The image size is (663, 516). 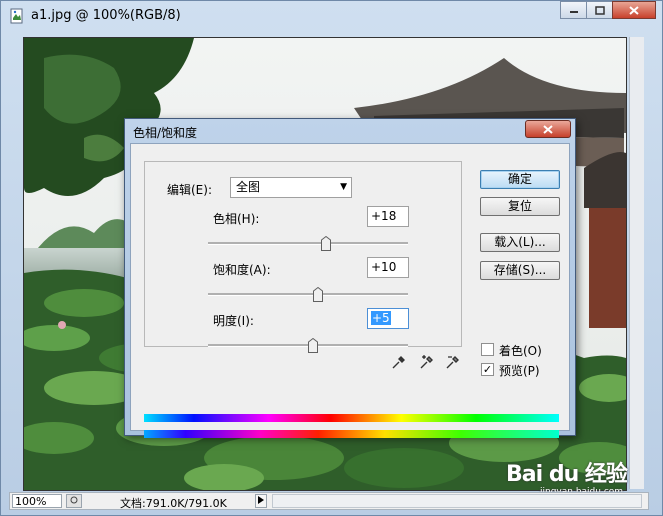 I want to click on dialog-close-button, so click(x=548, y=129).